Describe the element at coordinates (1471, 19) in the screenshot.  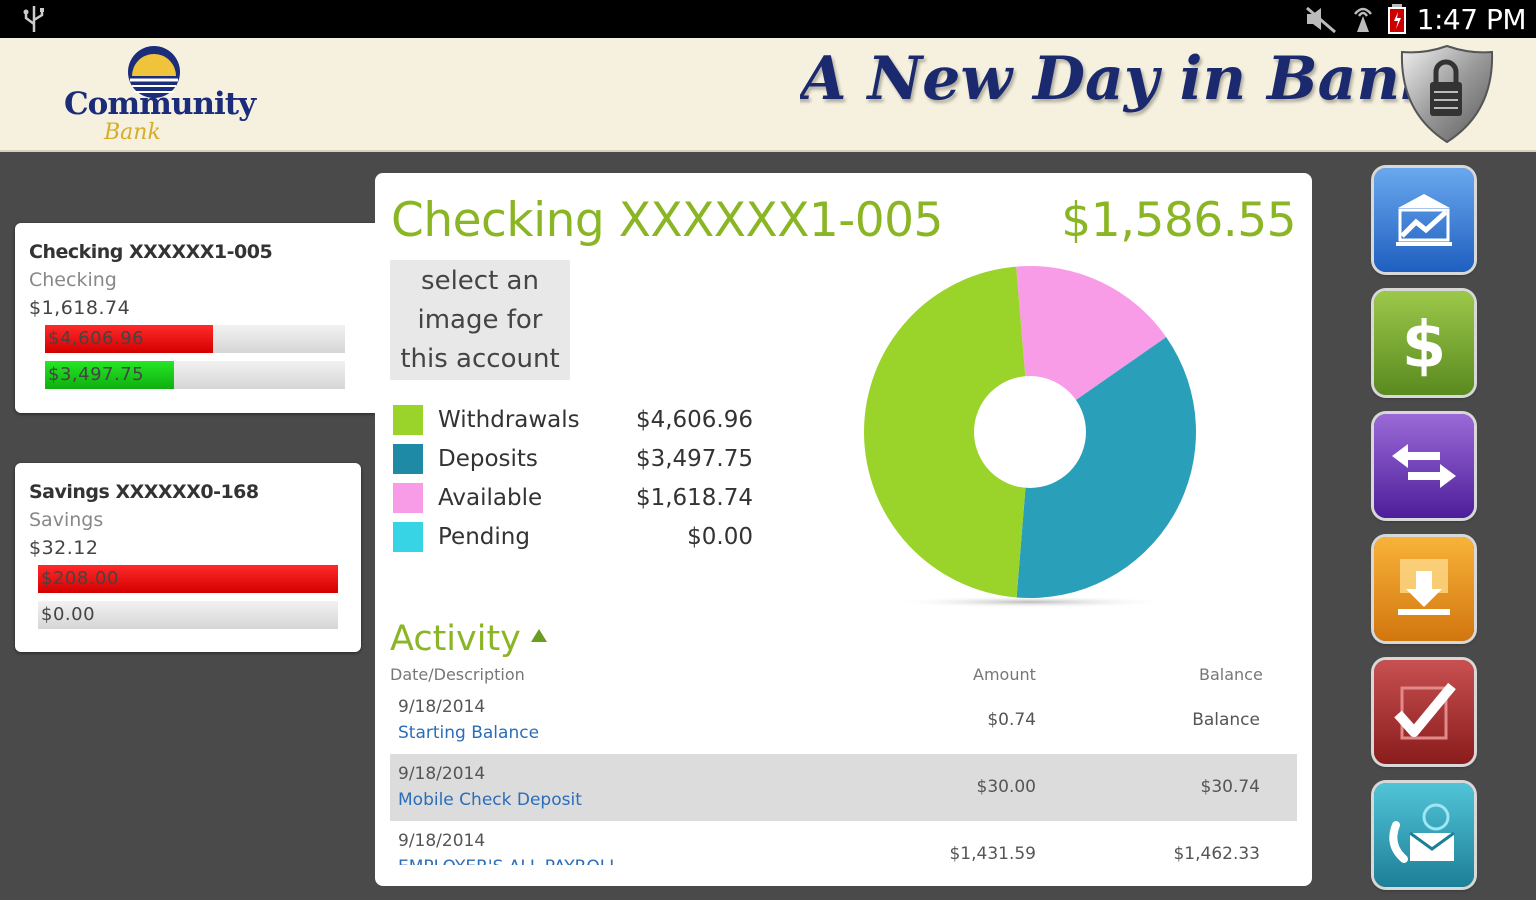
I see `status-time: 1:47 PM` at that location.